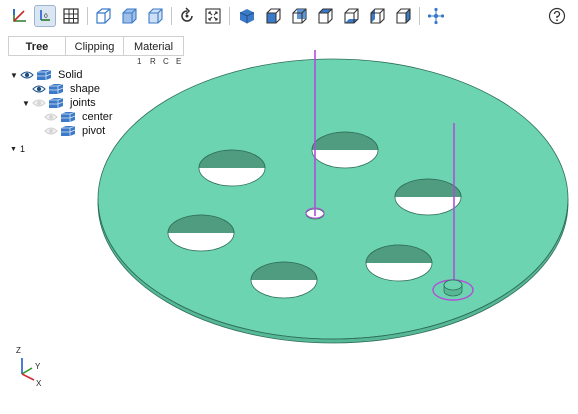 Image resolution: width=578 pixels, height=414 pixels. I want to click on view-right-icon, so click(403, 16).